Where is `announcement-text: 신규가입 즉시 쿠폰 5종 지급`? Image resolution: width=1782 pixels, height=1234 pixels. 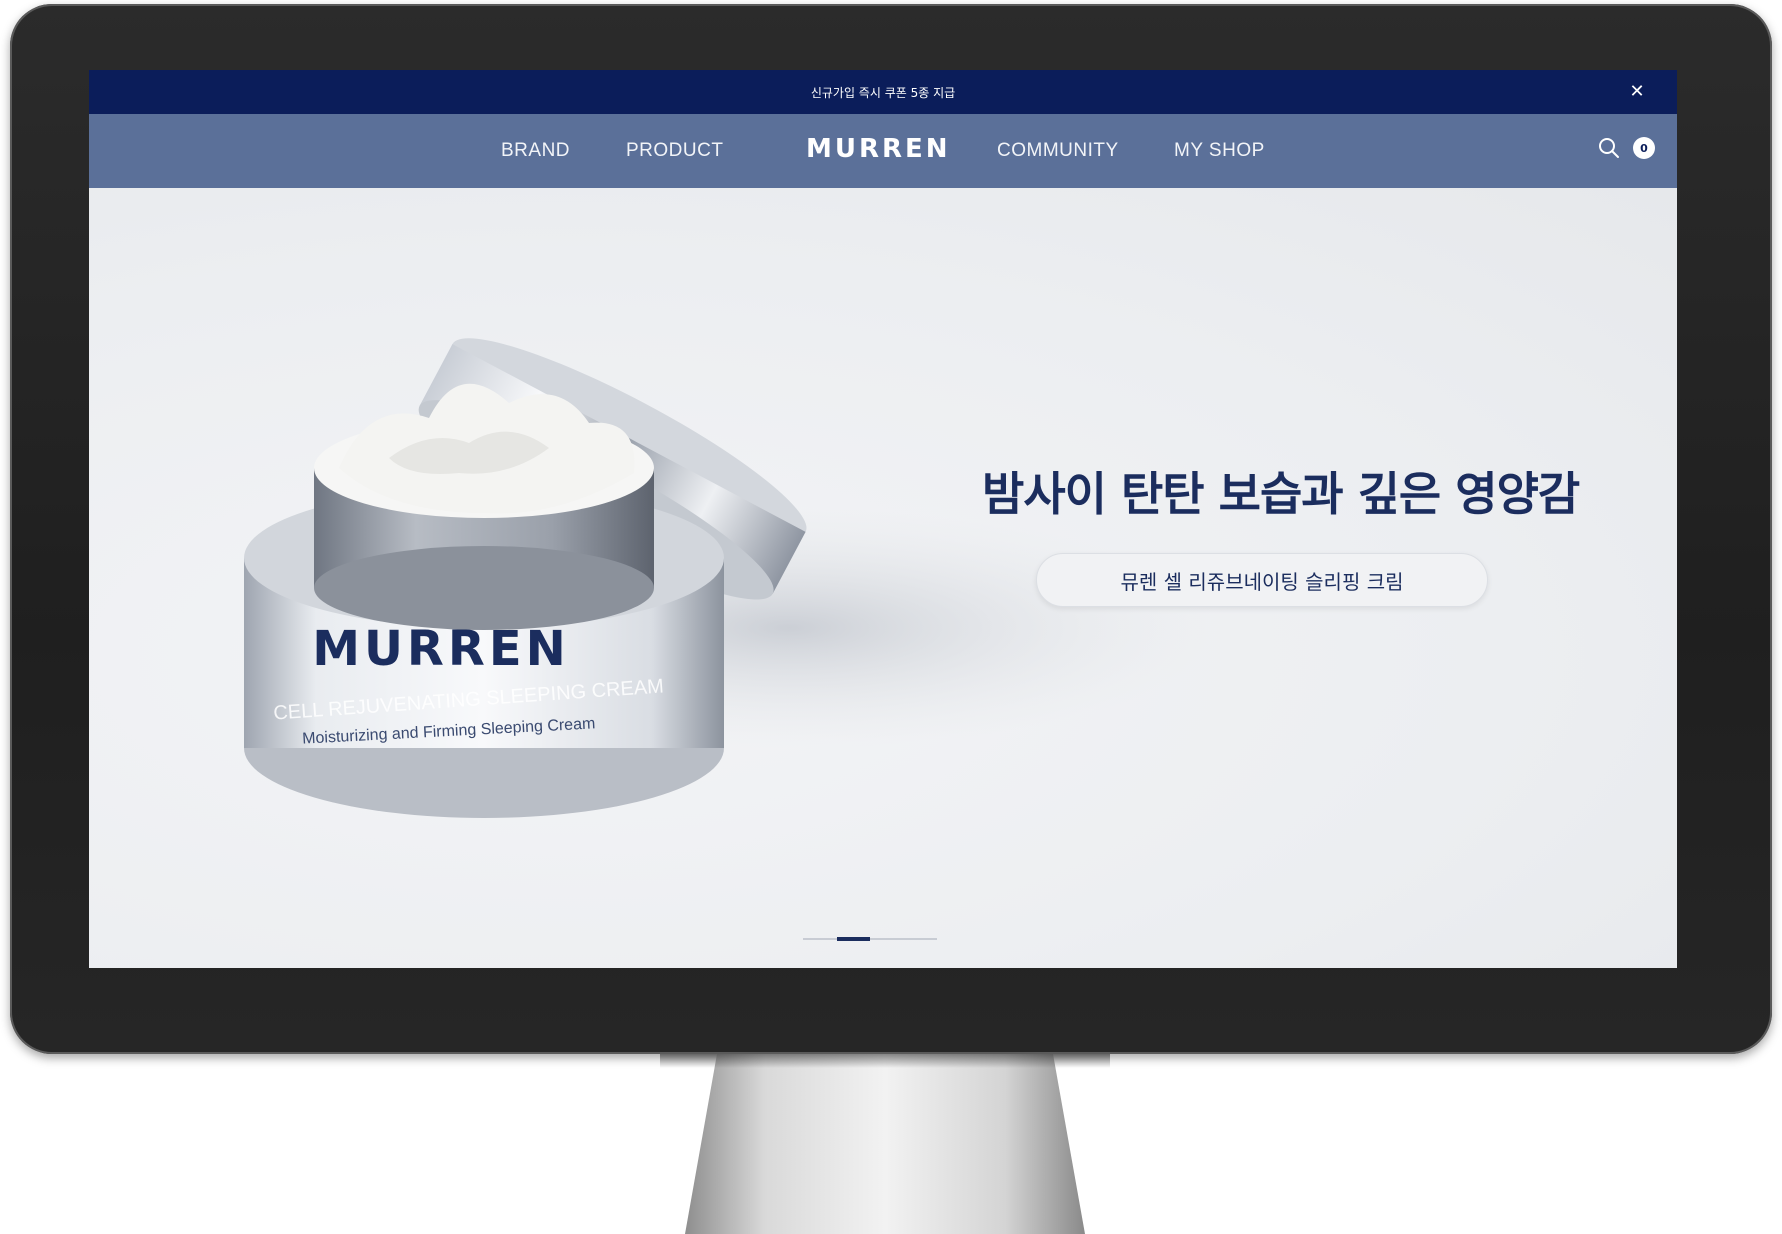 announcement-text: 신규가입 즉시 쿠폰 5종 지급 is located at coordinates (883, 92).